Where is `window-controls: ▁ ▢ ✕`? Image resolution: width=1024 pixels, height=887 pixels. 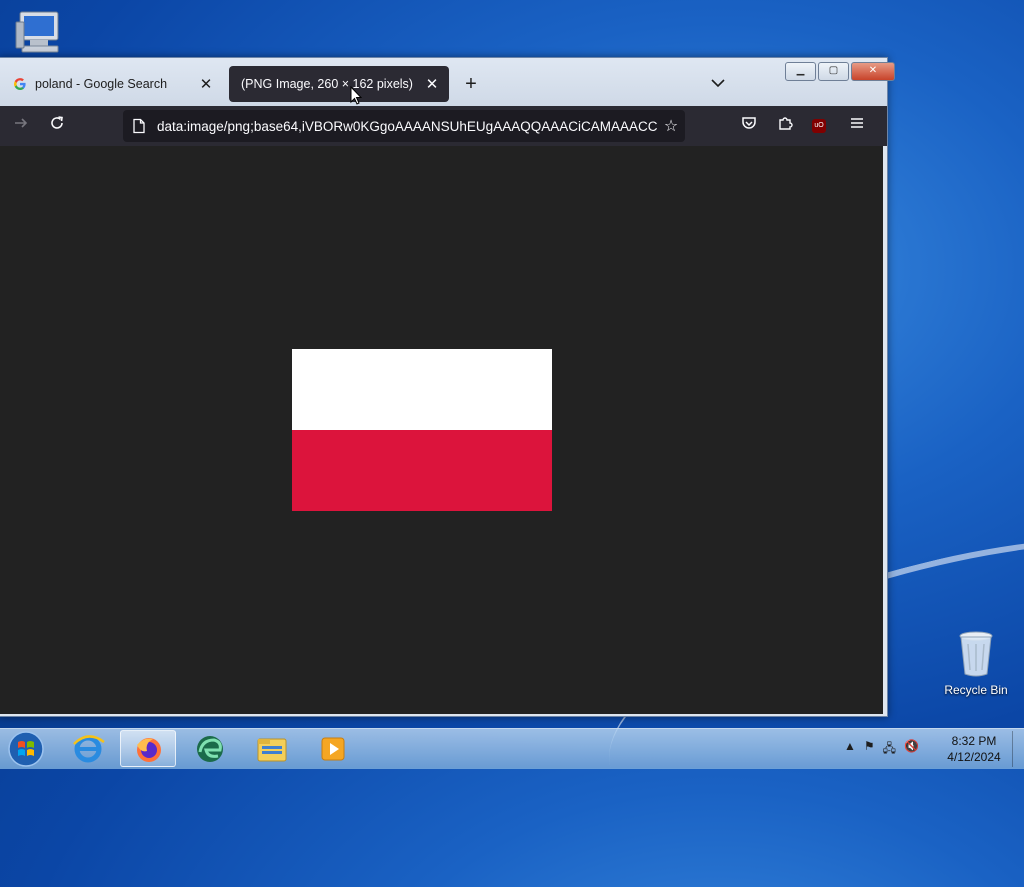
window-controls: ▁ ▢ ✕ is located at coordinates (840, 71).